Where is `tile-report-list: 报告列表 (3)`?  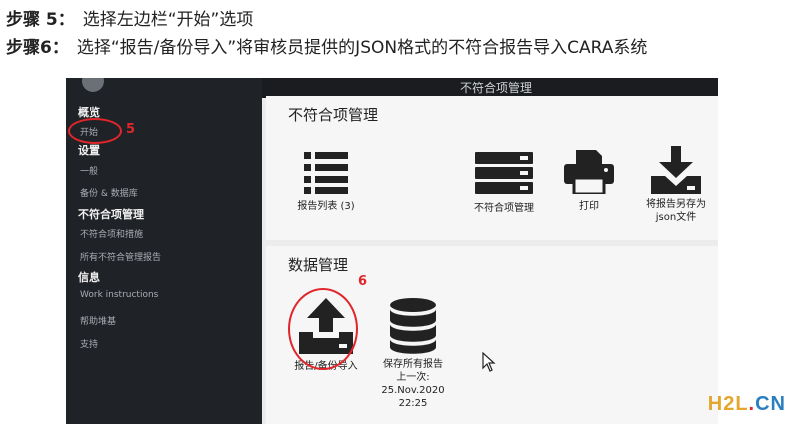 tile-report-list: 报告列表 (3) is located at coordinates (326, 181).